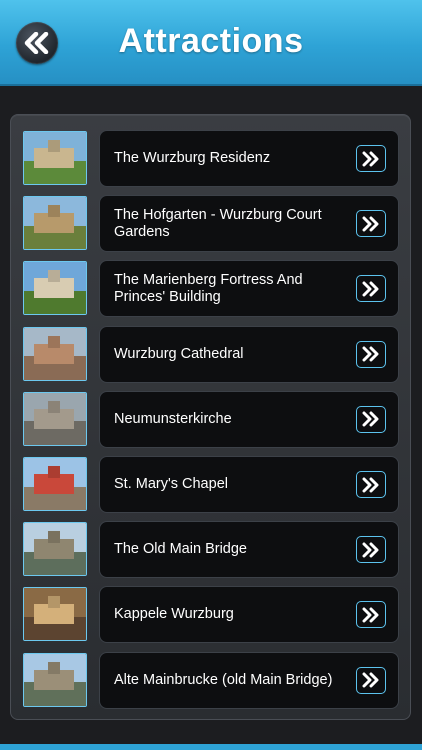 The image size is (422, 750). I want to click on list-item: Wurzburg Cathedral, so click(211, 354).